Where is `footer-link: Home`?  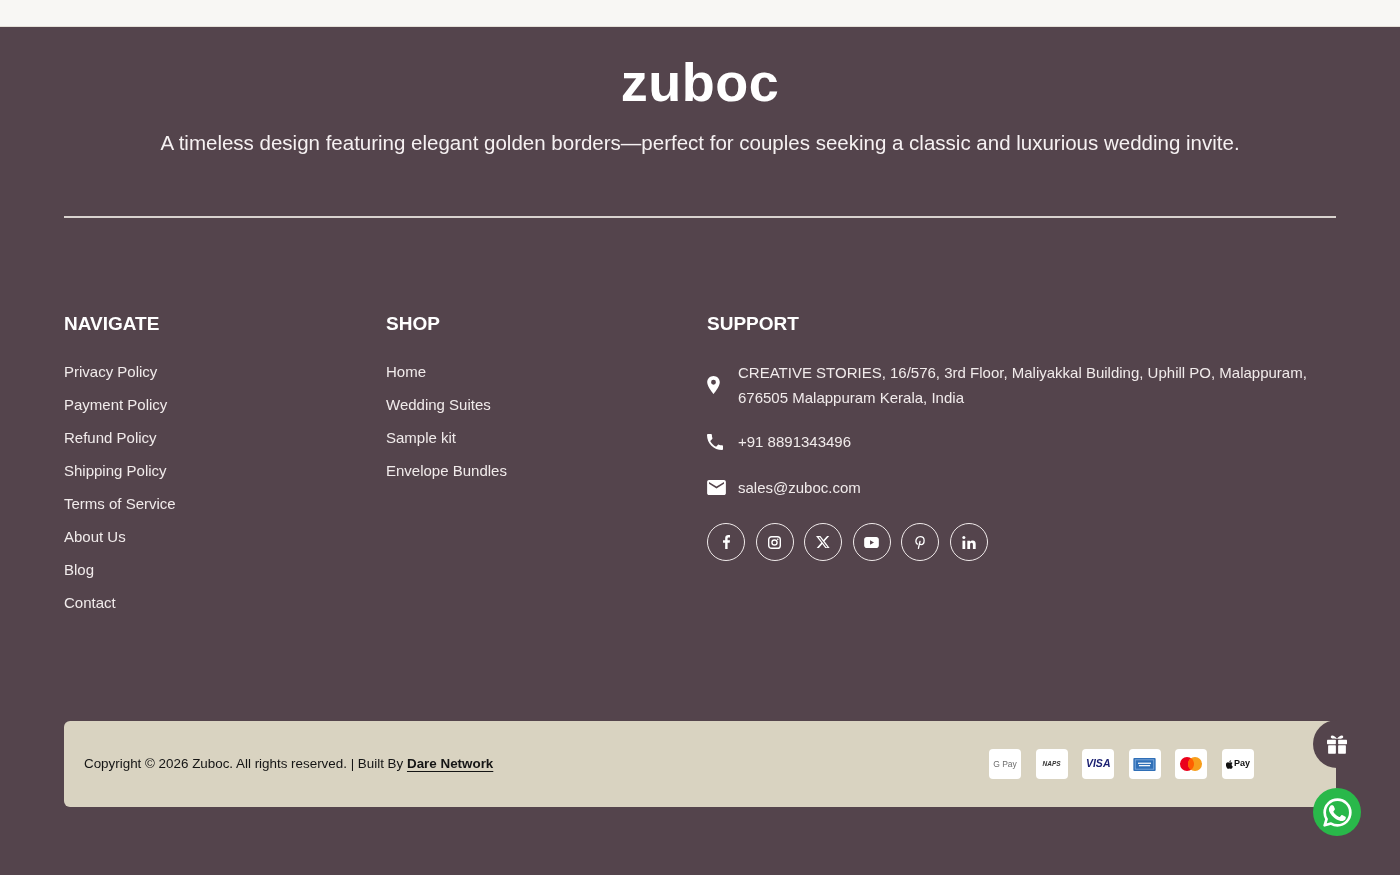
footer-link: Home is located at coordinates (406, 372).